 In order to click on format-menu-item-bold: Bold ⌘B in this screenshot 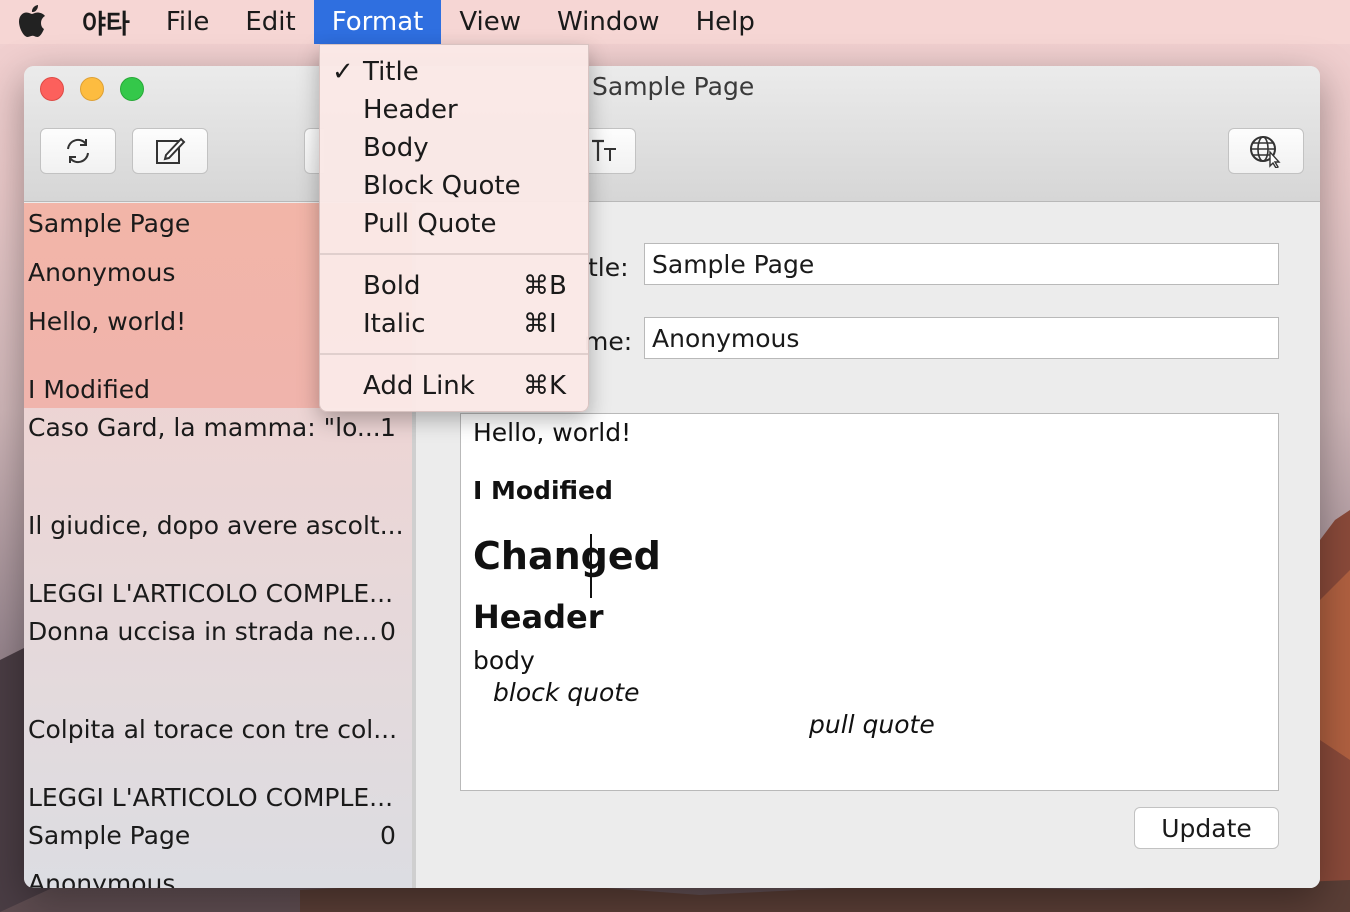, I will do `click(454, 286)`.